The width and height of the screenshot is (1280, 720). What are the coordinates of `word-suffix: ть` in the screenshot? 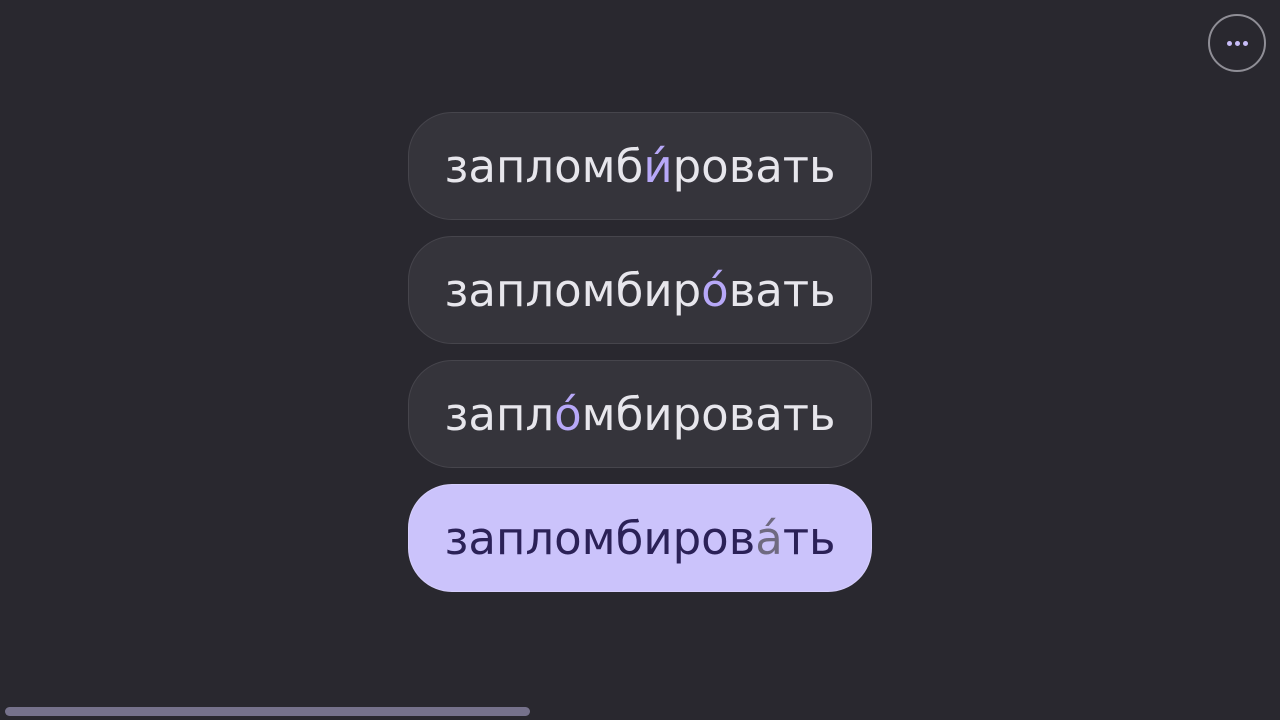 It's located at (809, 538).